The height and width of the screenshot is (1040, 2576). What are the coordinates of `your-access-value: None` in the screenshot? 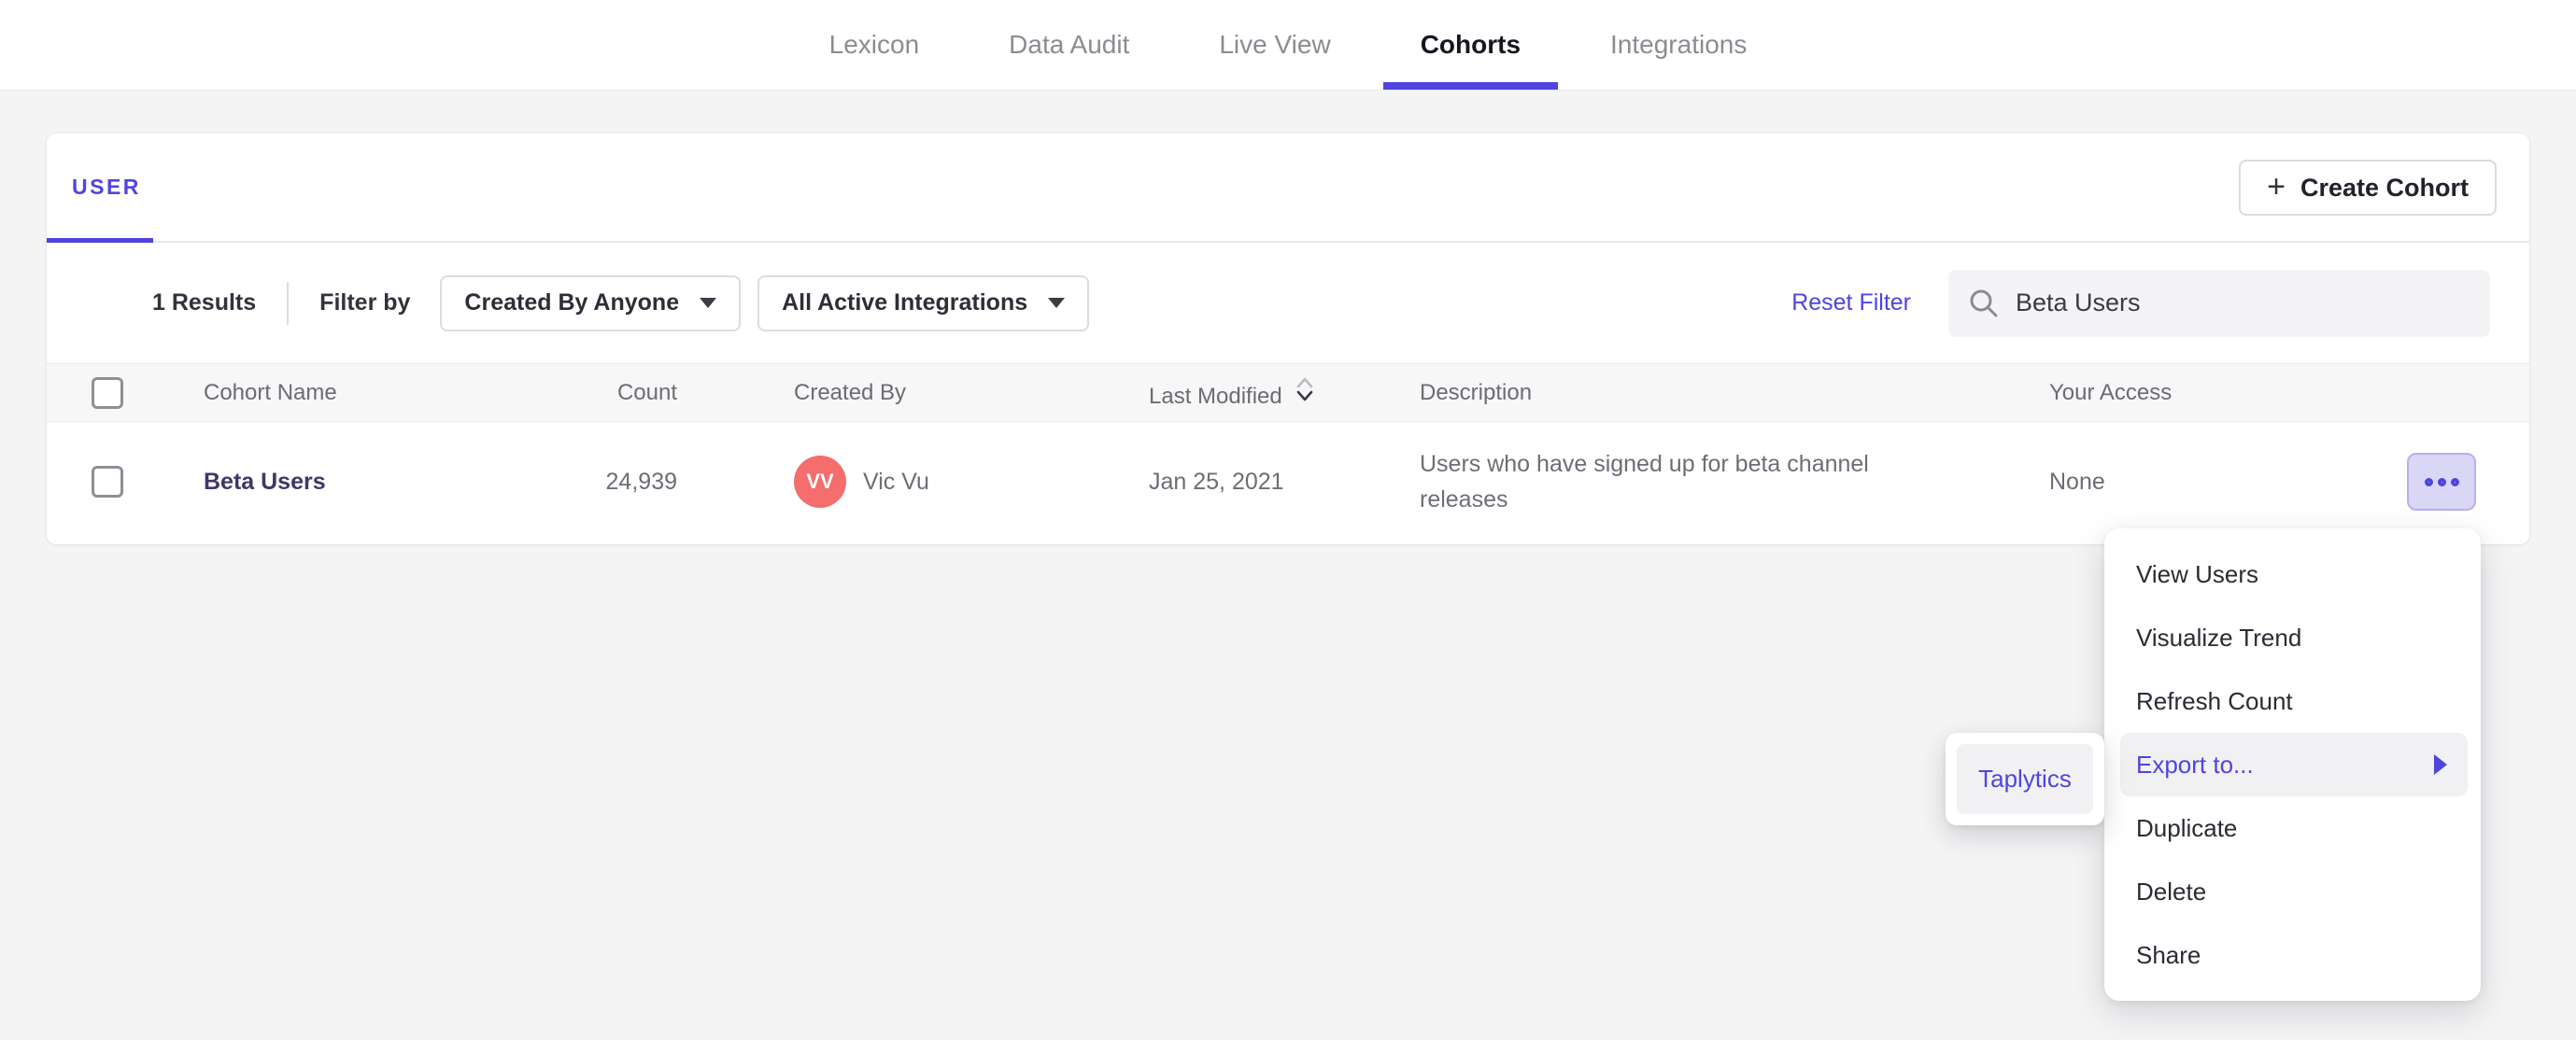 It's located at (2077, 481).